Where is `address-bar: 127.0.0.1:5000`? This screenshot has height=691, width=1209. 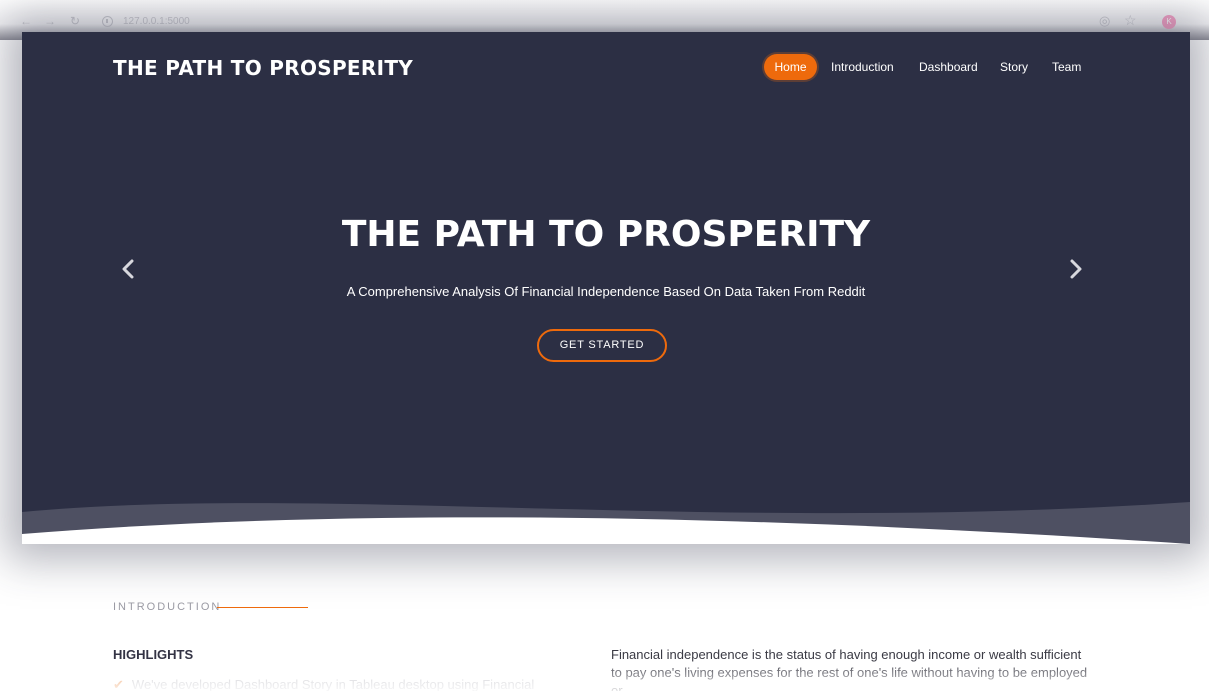 address-bar: 127.0.0.1:5000 is located at coordinates (156, 21).